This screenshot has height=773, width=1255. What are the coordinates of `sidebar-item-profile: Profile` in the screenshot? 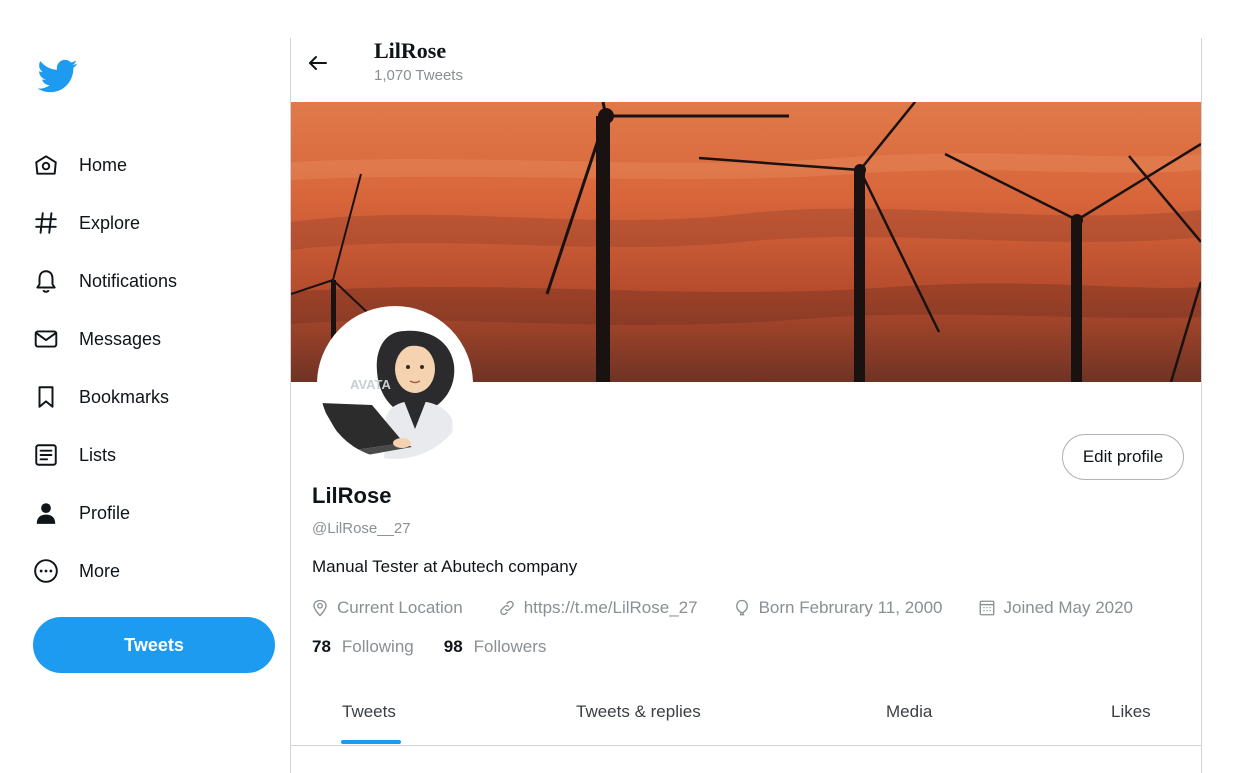 It's located at (81, 513).